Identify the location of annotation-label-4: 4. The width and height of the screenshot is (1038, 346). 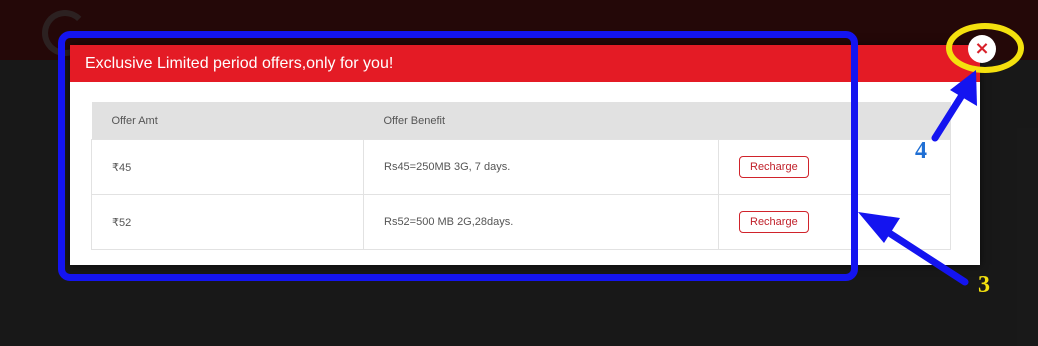
(921, 151).